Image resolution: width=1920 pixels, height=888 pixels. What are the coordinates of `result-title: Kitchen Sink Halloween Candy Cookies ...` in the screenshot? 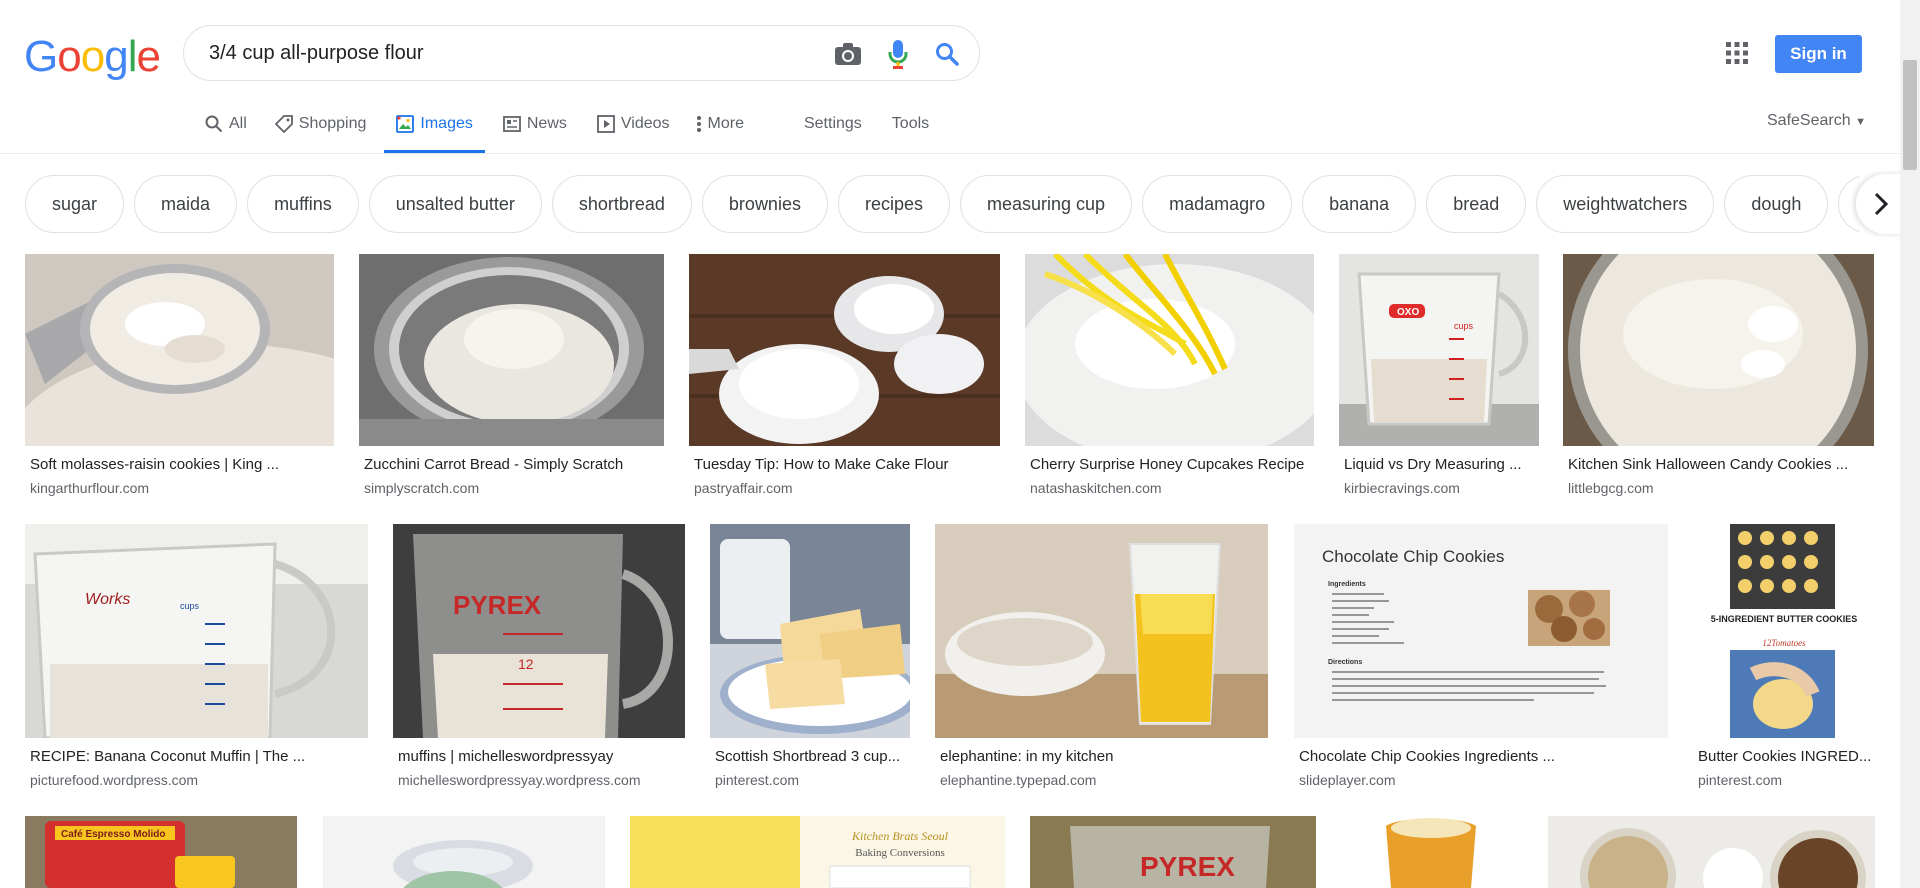 It's located at (1708, 464).